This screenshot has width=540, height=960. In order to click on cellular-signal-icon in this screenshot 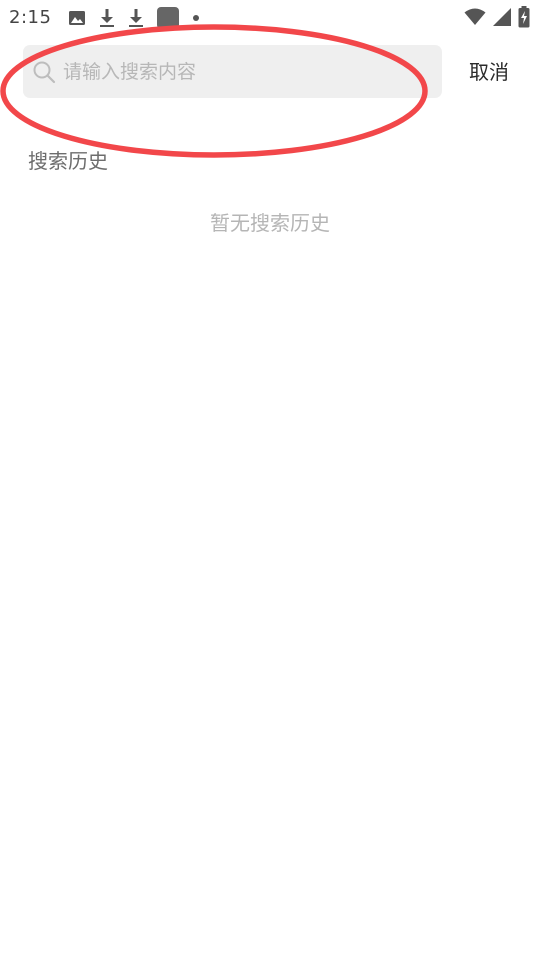, I will do `click(502, 17)`.